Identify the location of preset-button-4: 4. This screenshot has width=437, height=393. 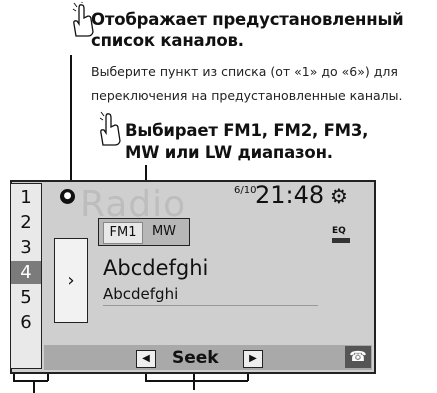
(26, 272).